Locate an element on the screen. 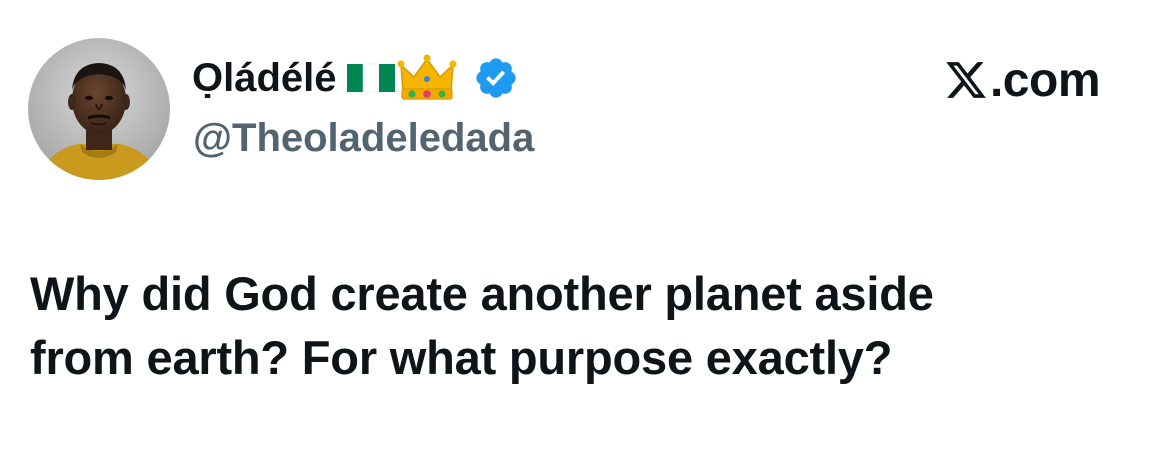 Image resolution: width=1170 pixels, height=460 pixels. avatar-image is located at coordinates (99, 109).